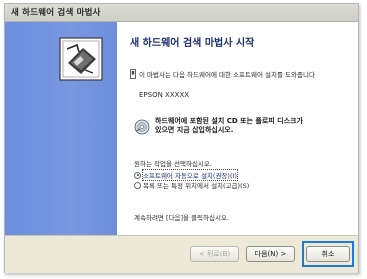 This screenshot has width=367, height=279. I want to click on radio-advanced, so click(137, 185).